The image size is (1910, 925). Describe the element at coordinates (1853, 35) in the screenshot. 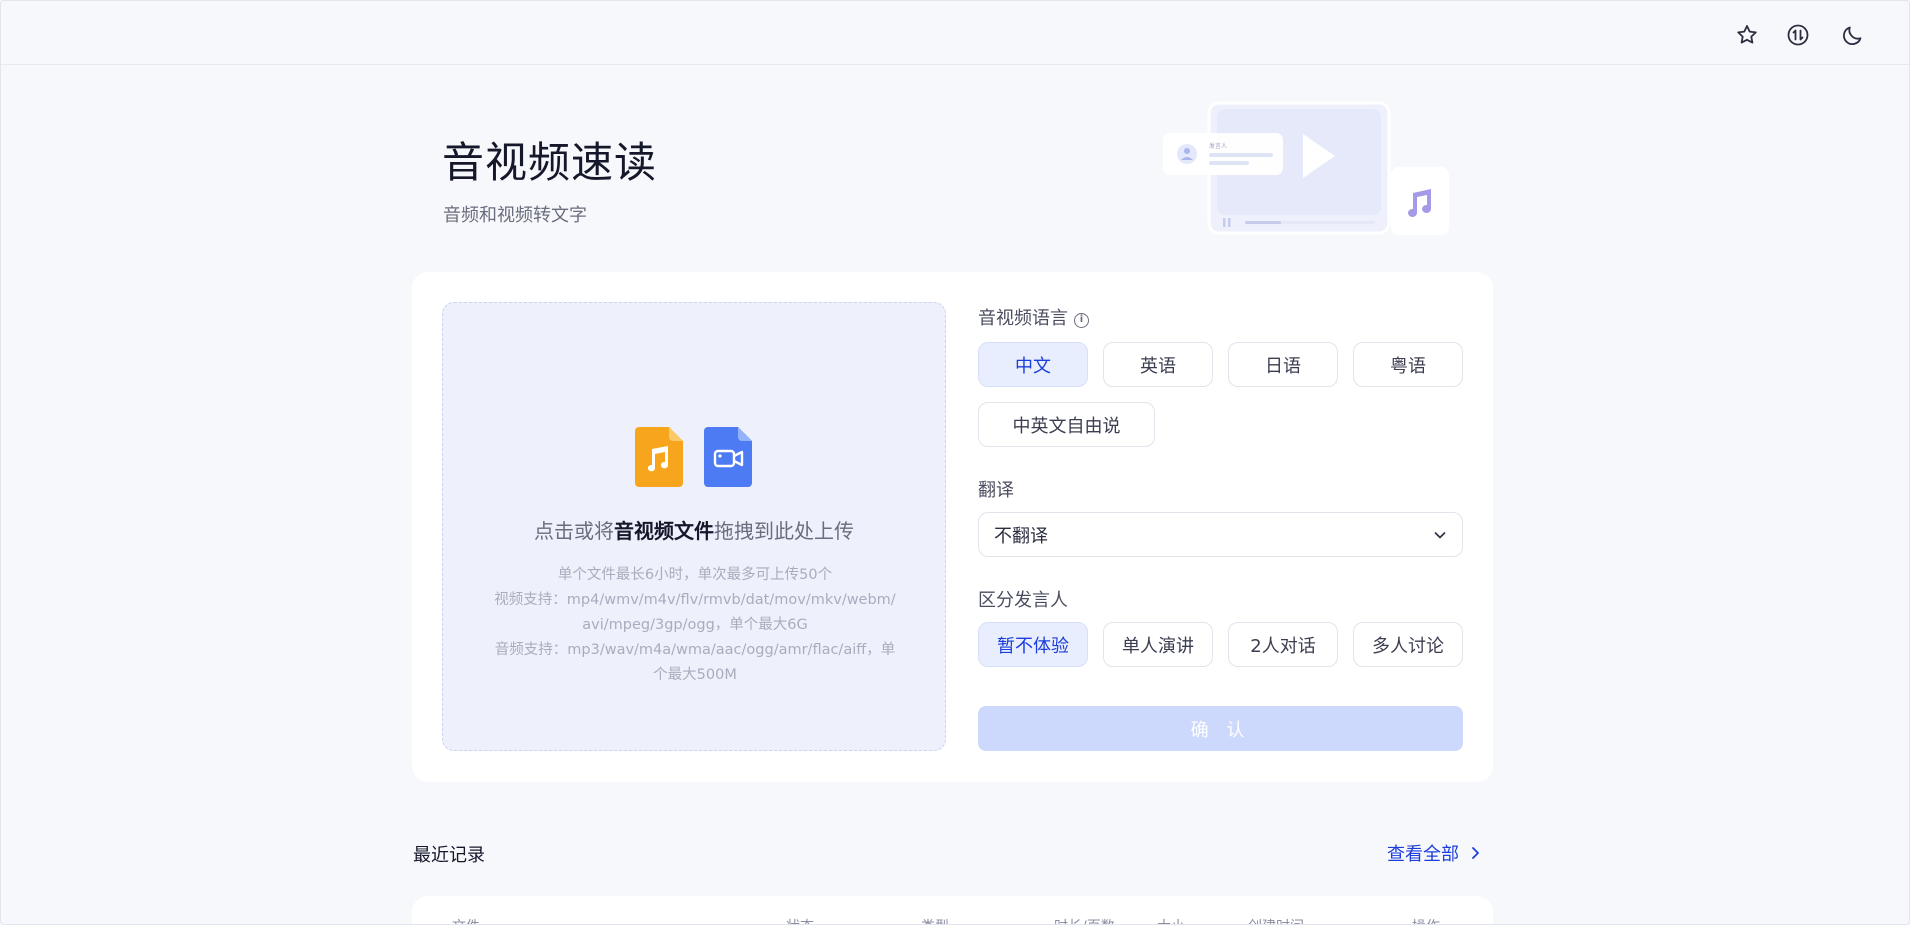

I see `moon-icon` at that location.